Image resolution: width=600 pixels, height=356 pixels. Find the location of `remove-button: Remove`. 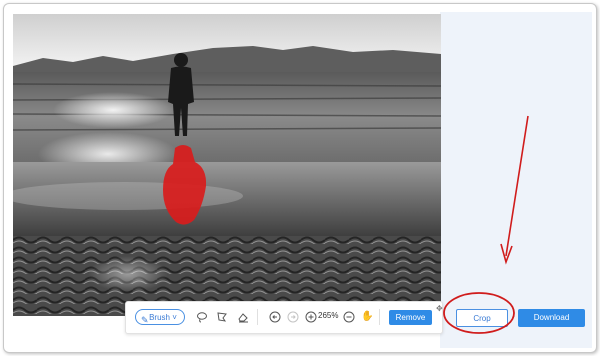

remove-button: Remove is located at coordinates (410, 317).